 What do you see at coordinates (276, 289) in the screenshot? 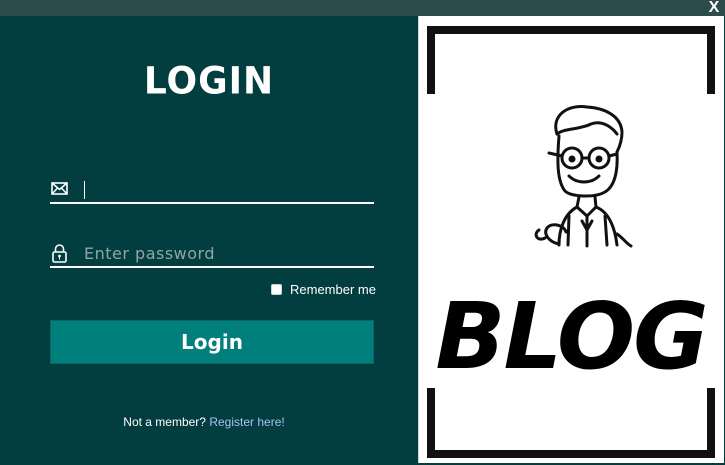
I see `remember-checkbox` at bounding box center [276, 289].